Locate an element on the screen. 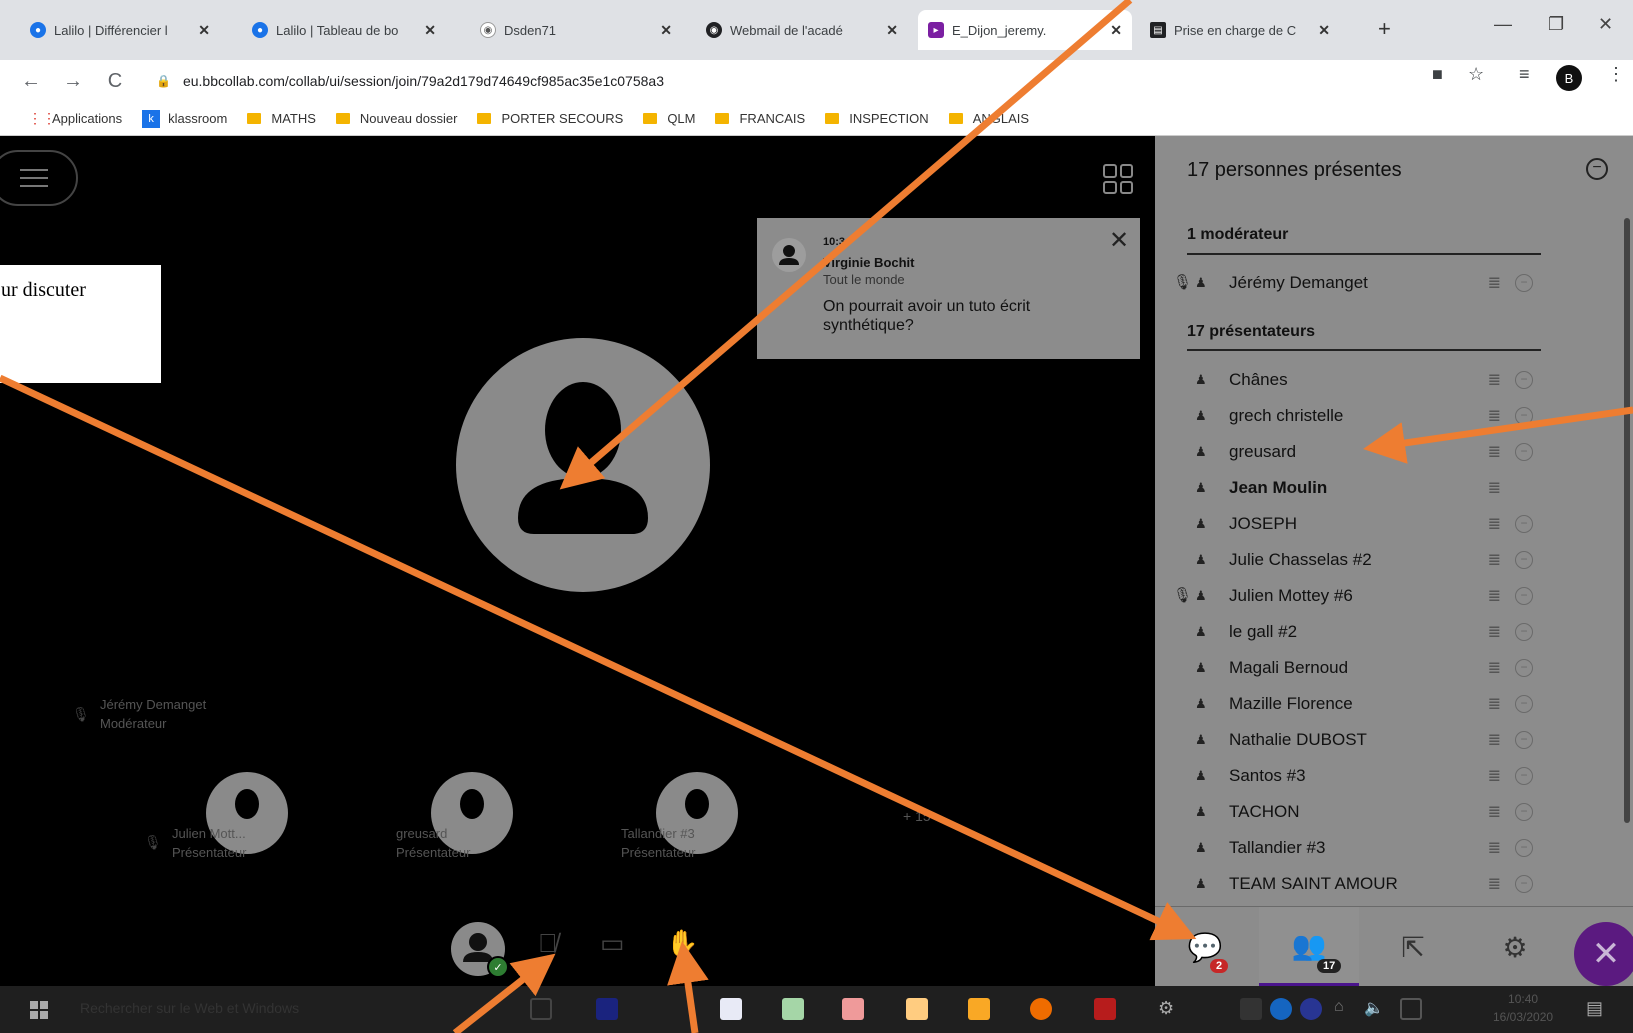  notifications-icon: ▤ is located at coordinates (1597, 1009).